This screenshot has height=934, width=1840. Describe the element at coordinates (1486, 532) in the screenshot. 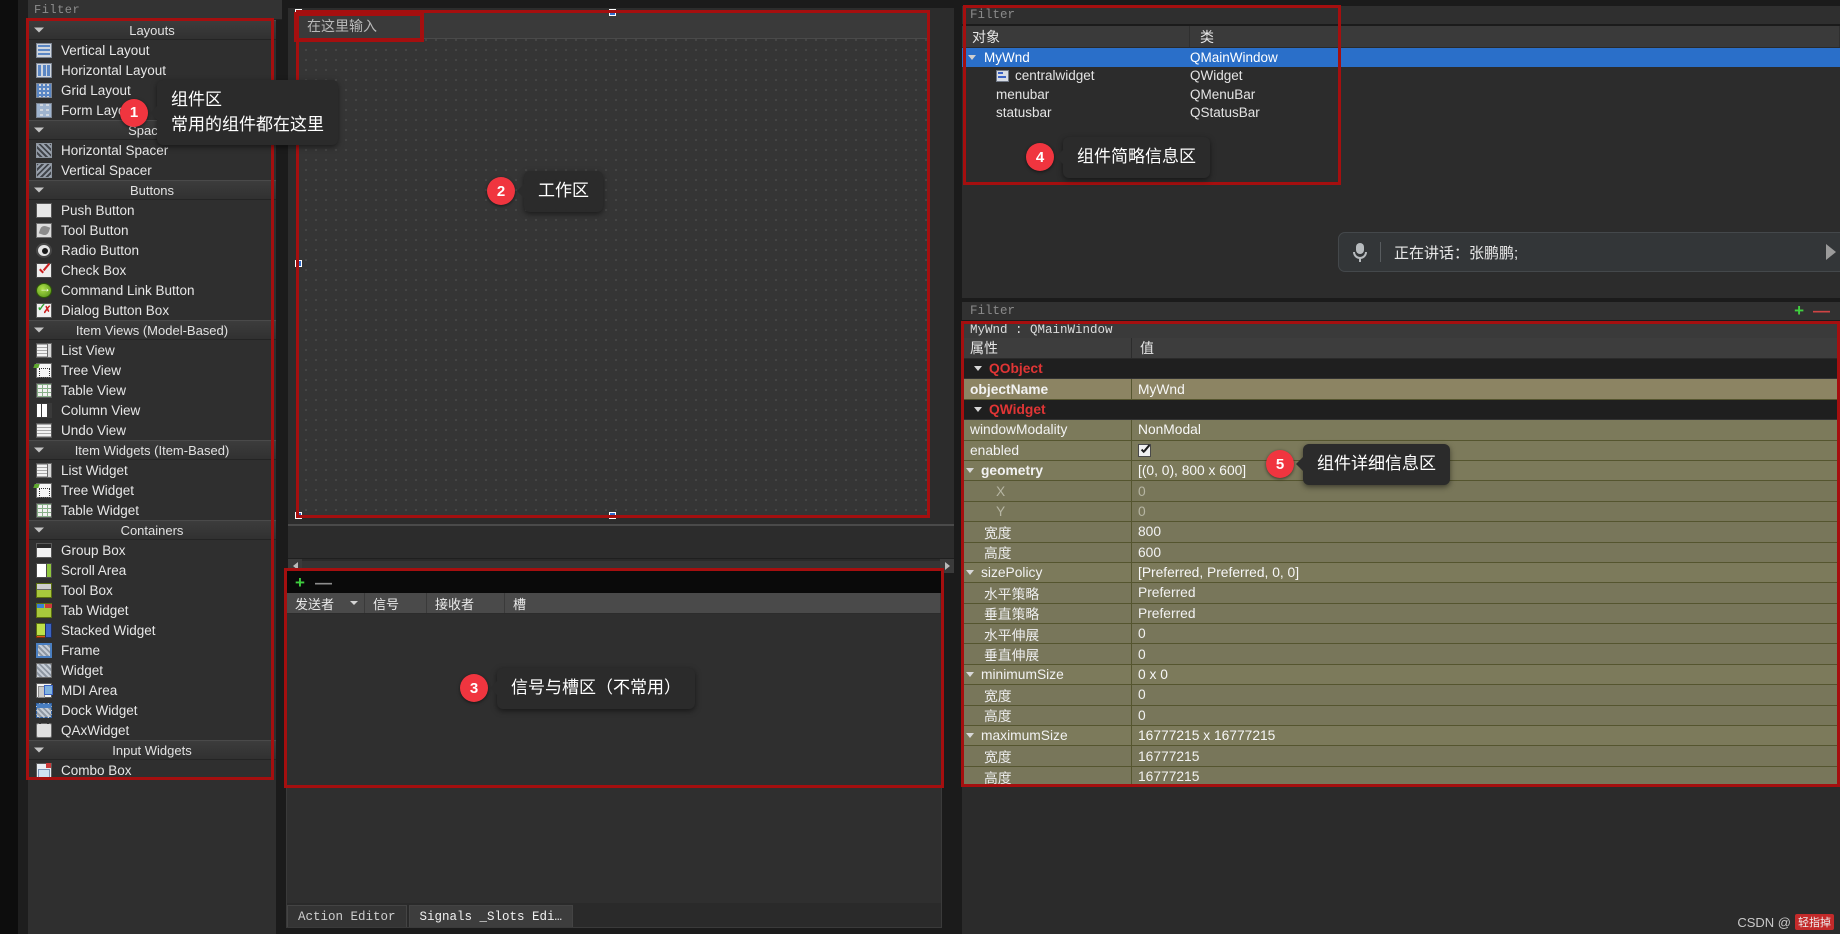

I see `property-value-cell: 800` at that location.